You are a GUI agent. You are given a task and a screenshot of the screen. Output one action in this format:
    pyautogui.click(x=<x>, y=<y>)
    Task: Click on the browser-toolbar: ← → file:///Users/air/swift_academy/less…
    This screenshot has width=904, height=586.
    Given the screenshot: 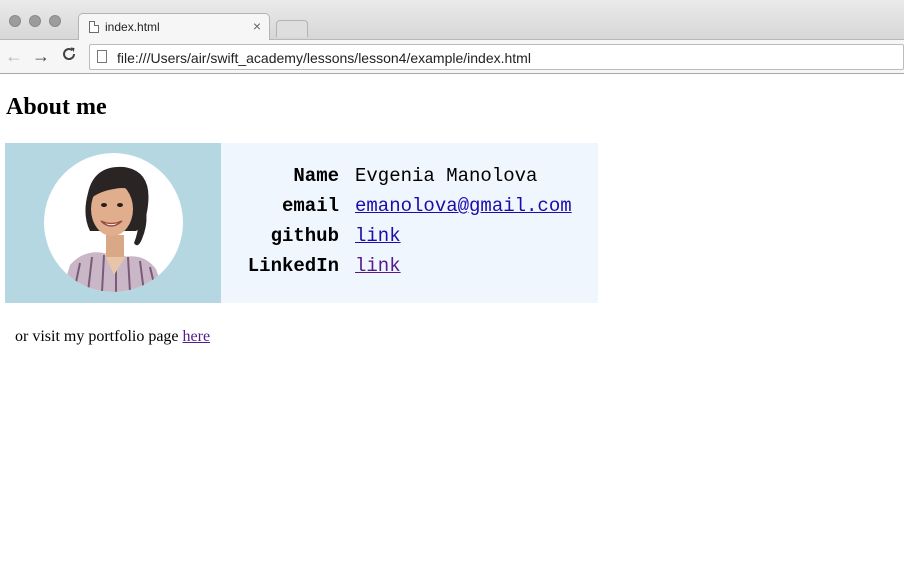 What is the action you would take?
    pyautogui.click(x=452, y=57)
    